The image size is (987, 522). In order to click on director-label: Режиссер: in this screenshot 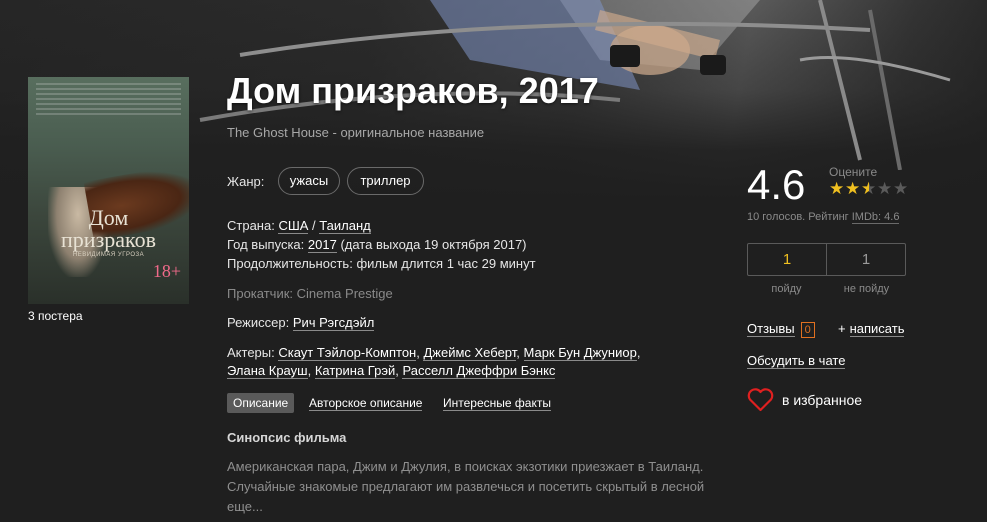, I will do `click(258, 322)`.